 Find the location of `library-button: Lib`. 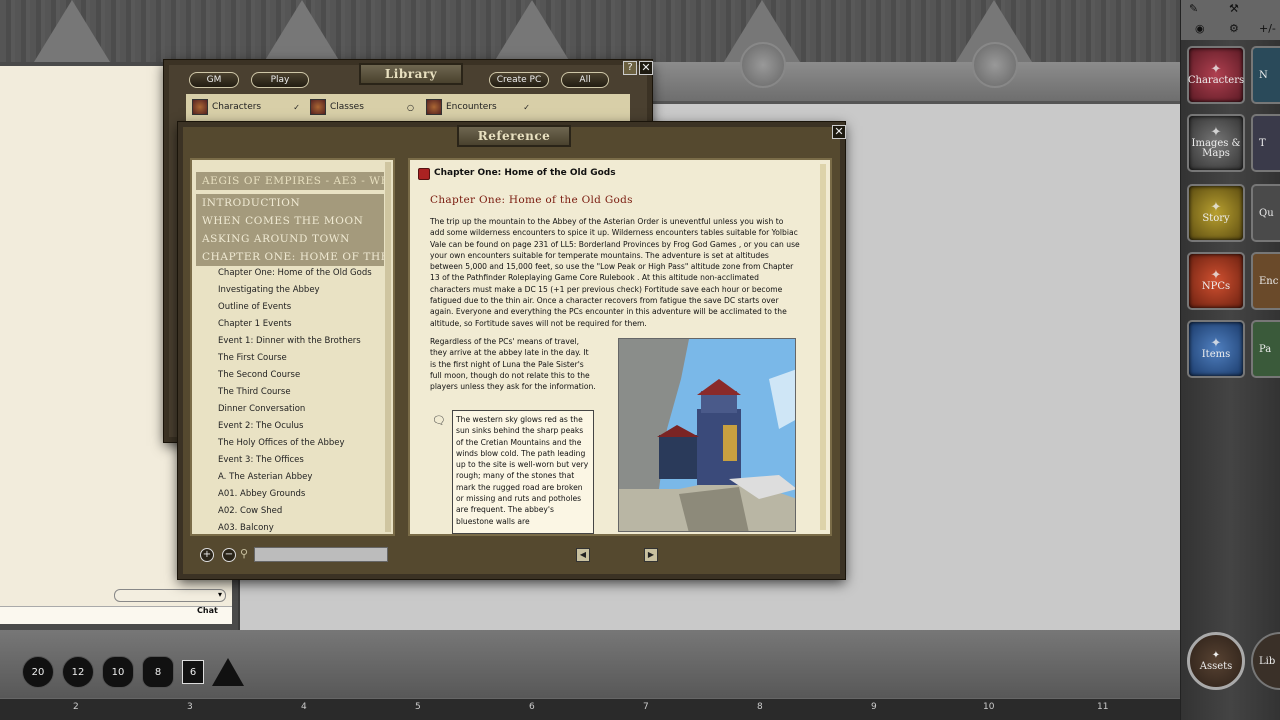

library-button: Lib is located at coordinates (1265, 661).